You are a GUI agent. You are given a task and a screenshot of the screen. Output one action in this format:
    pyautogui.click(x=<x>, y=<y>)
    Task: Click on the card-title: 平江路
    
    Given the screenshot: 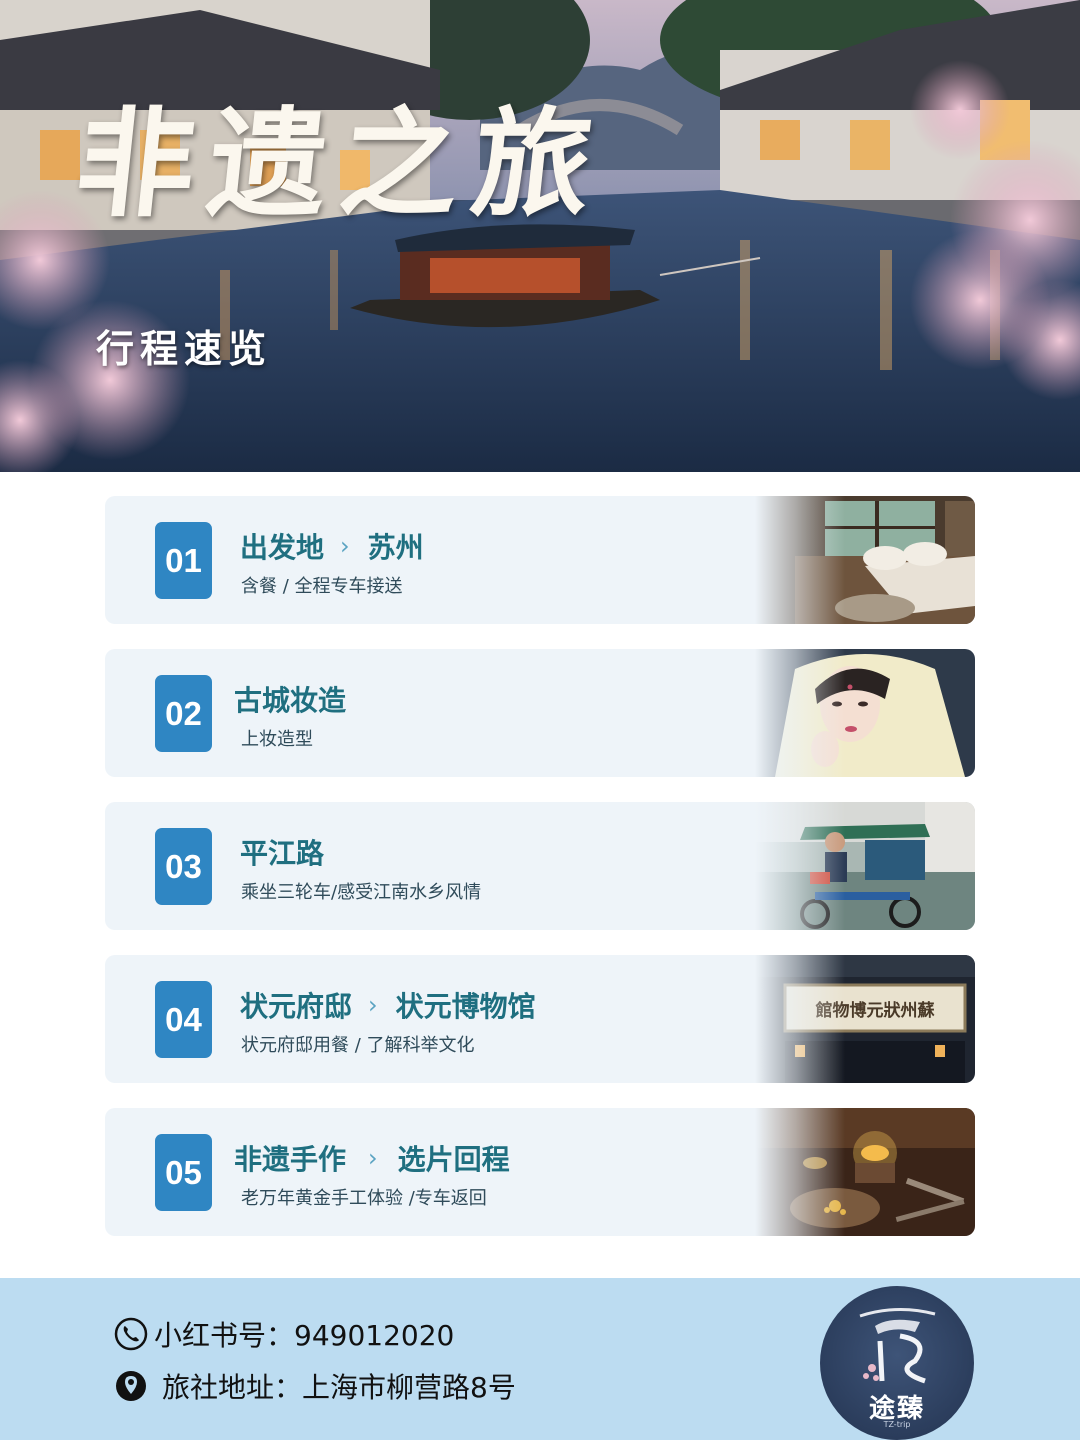 What is the action you would take?
    pyautogui.click(x=282, y=852)
    